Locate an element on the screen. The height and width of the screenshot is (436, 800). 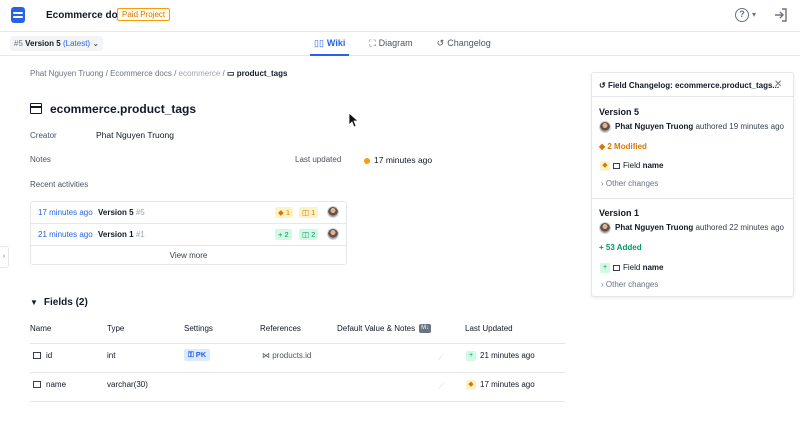
column-header-references: References is located at coordinates (280, 328).